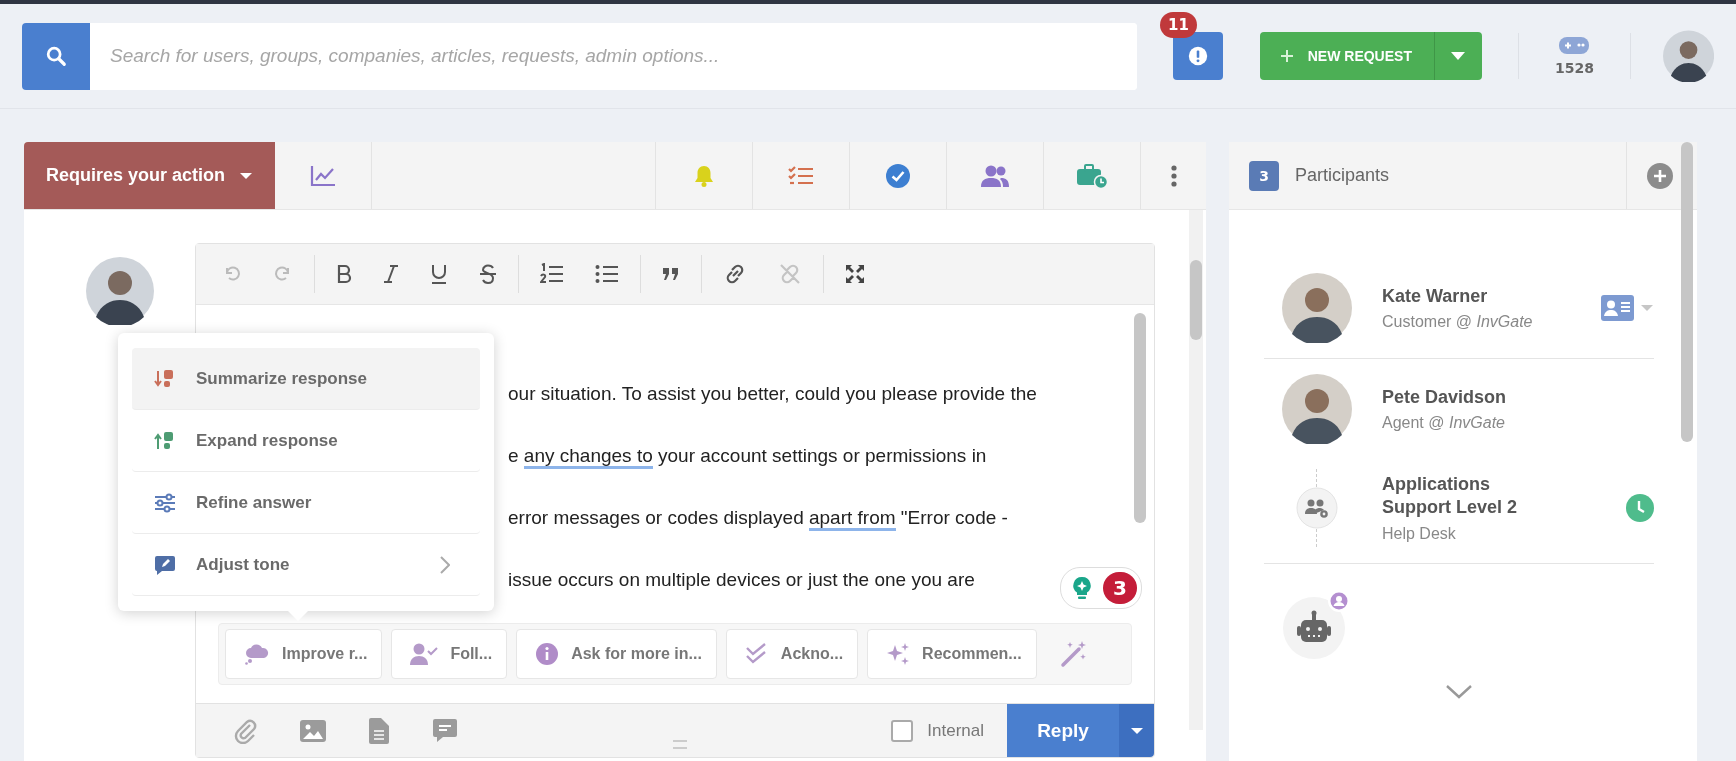 The width and height of the screenshot is (1736, 761). Describe the element at coordinates (955, 730) in the screenshot. I see `internal-label: Internal` at that location.